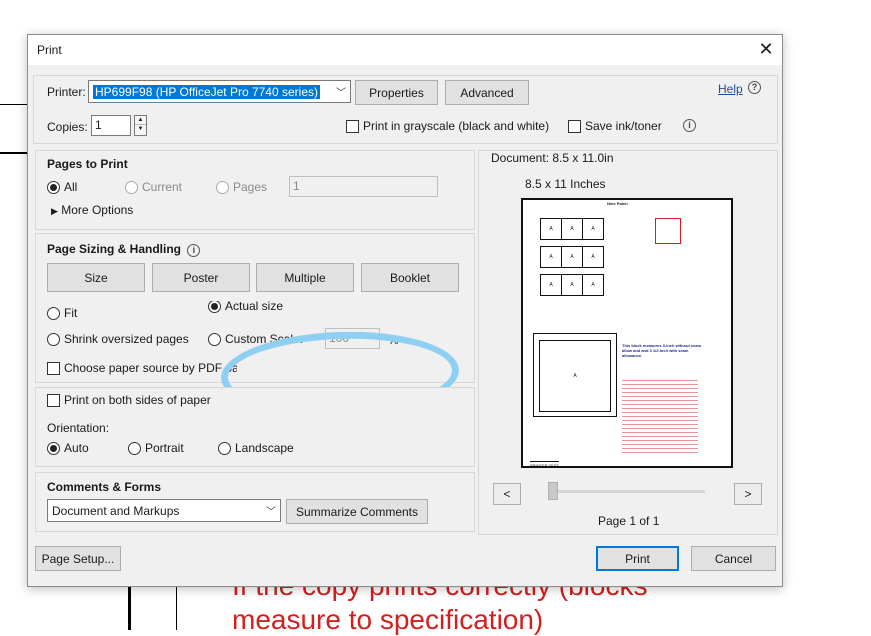  I want to click on duplex-checkbox: Print on both sides of paper, so click(129, 400).